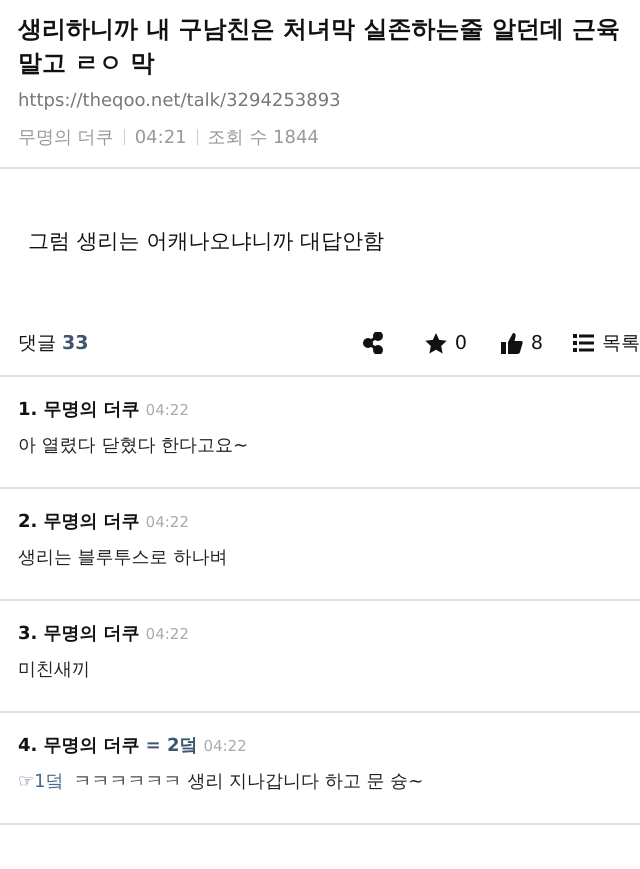 The image size is (640, 869). What do you see at coordinates (28, 409) in the screenshot?
I see `comment-number: 1.` at bounding box center [28, 409].